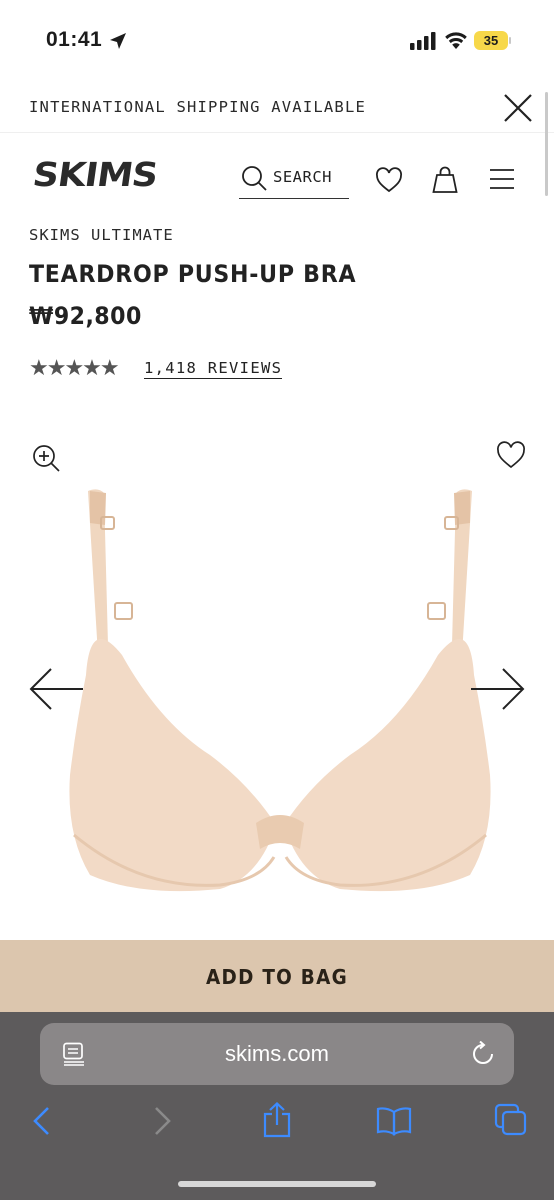 This screenshot has height=1200, width=554. I want to click on location-arrow-icon, so click(118, 41).